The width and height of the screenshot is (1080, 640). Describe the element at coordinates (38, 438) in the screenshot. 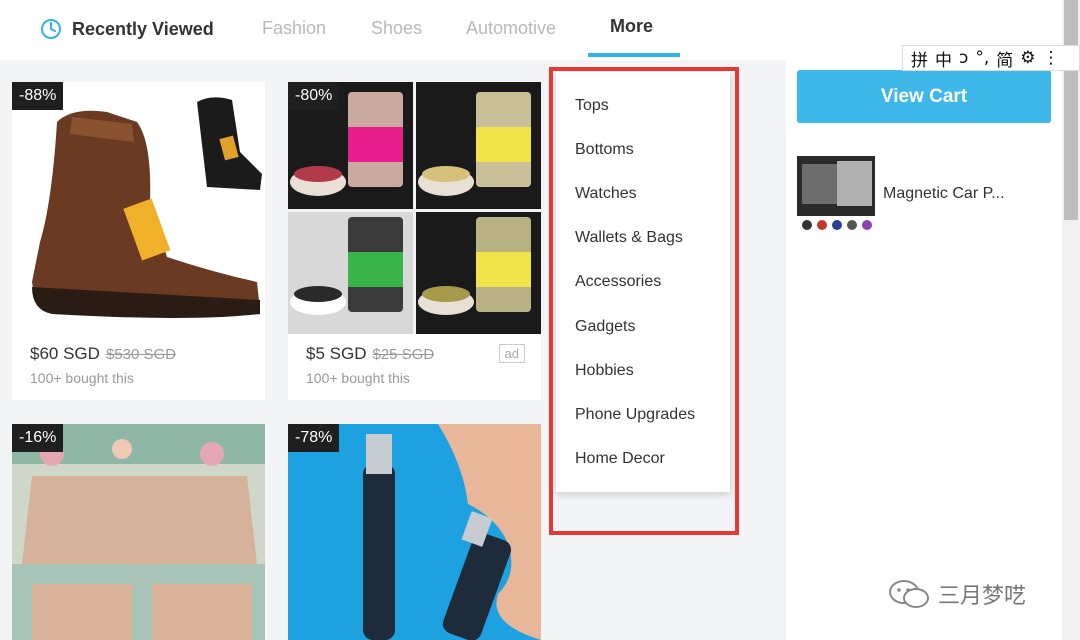

I see `discount-badge: -16%` at that location.